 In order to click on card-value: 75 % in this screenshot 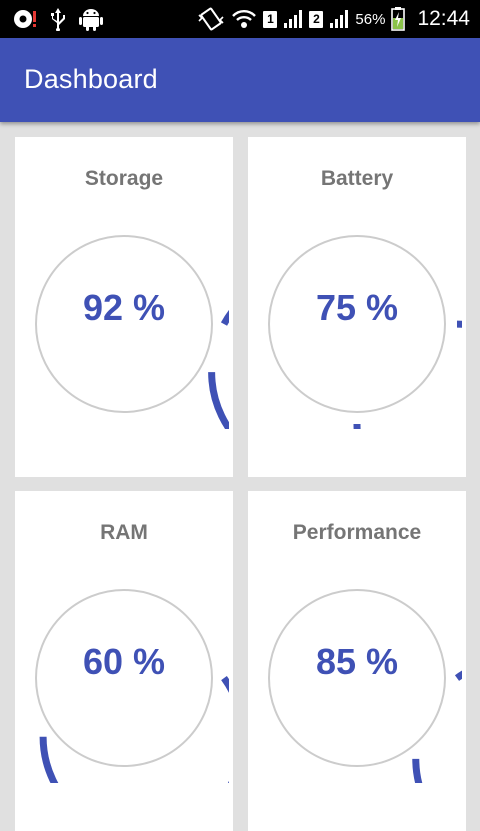, I will do `click(357, 307)`.